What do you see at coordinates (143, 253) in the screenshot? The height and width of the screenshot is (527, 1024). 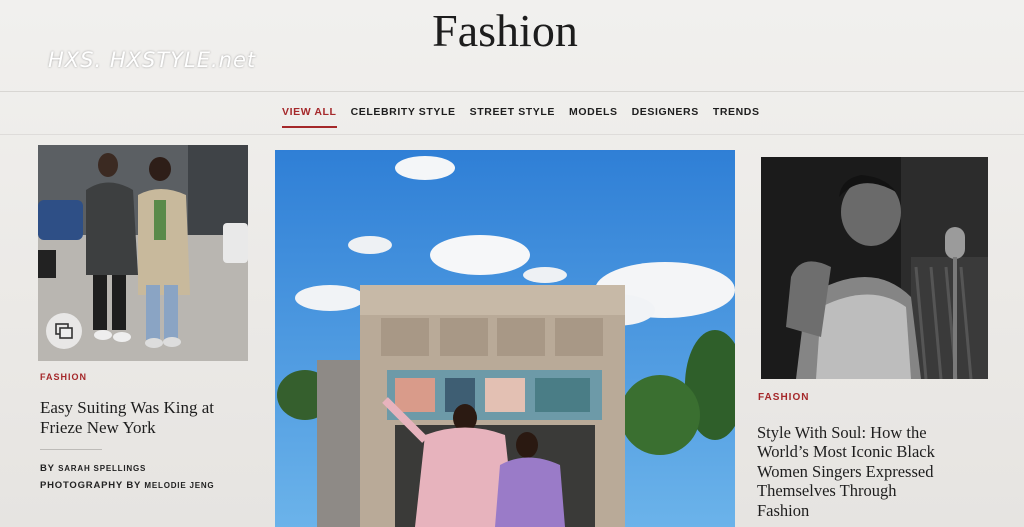 I see `story-image-street-style` at bounding box center [143, 253].